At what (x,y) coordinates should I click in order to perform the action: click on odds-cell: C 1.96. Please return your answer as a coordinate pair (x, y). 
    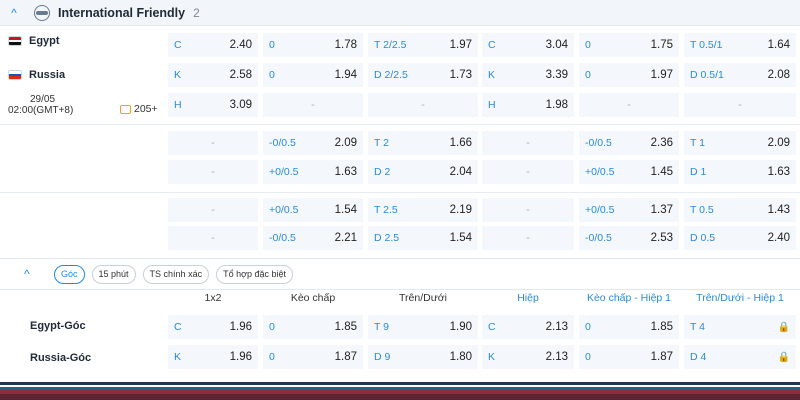
    Looking at the image, I should click on (213, 327).